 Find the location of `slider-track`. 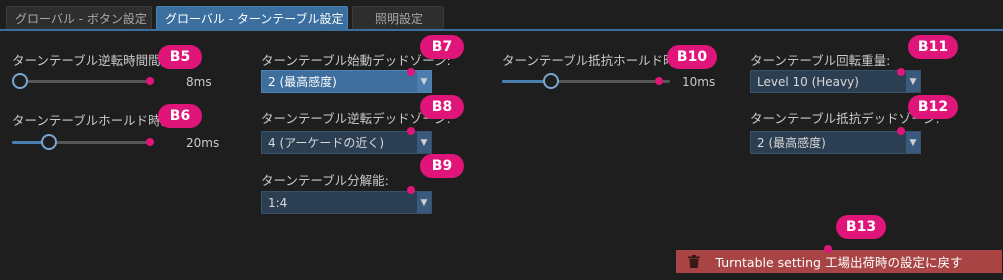

slider-track is located at coordinates (83, 81).